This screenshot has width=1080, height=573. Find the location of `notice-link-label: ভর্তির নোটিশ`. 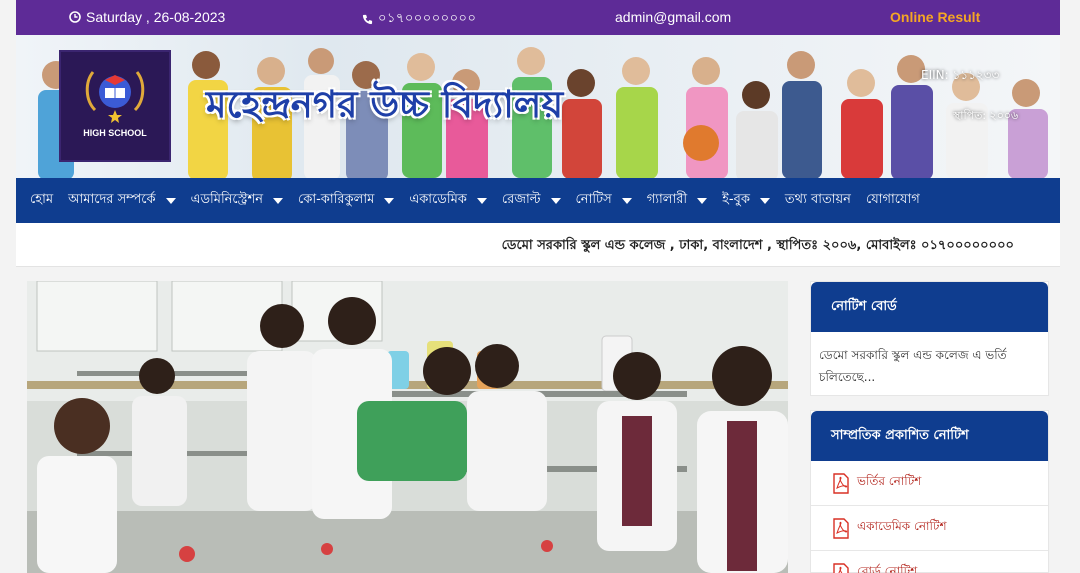

notice-link-label: ভর্তির নোটিশ is located at coordinates (889, 481).